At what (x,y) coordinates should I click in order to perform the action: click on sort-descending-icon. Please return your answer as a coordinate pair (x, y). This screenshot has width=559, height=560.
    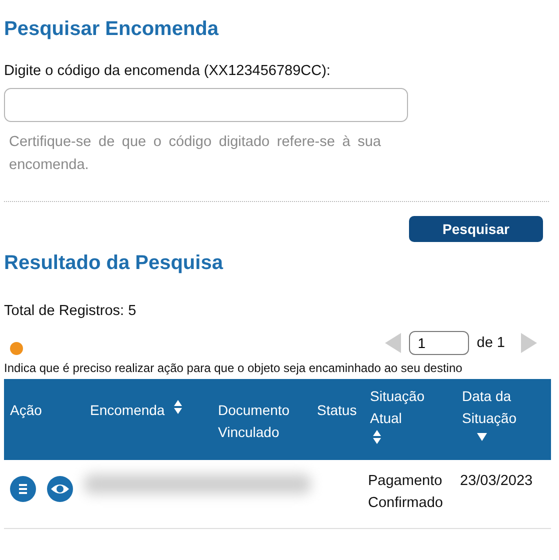
    Looking at the image, I should click on (482, 437).